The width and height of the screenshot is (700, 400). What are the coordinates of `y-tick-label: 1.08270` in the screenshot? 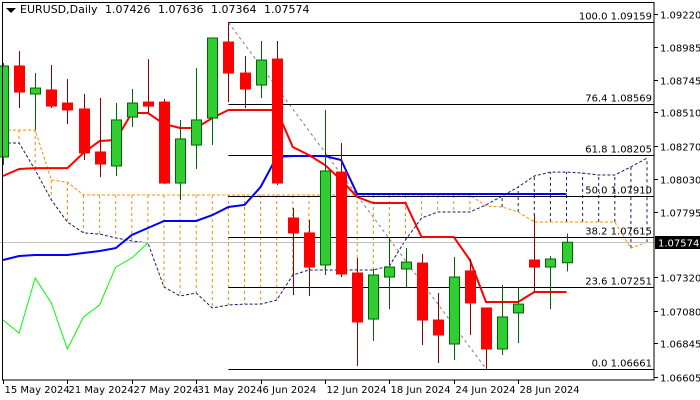 It's located at (680, 148).